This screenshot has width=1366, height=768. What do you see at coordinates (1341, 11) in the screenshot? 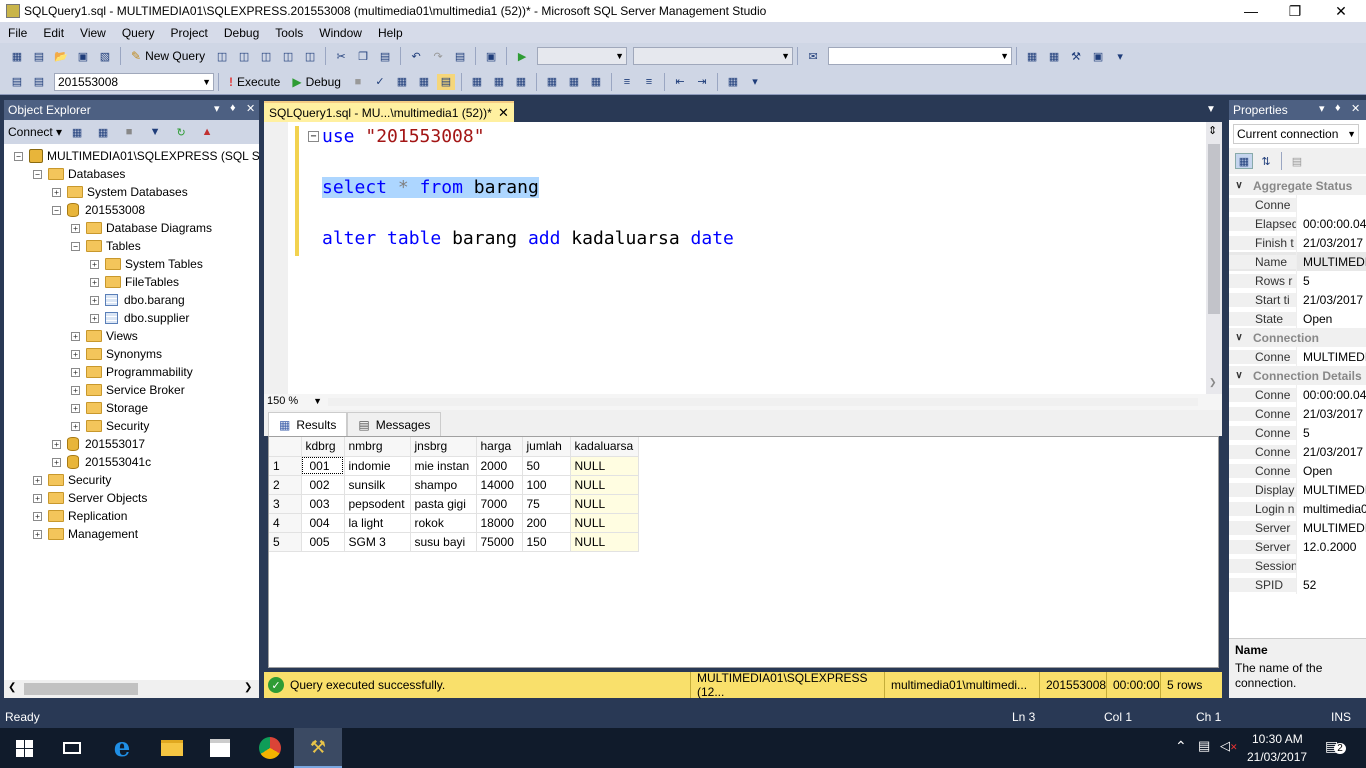
I see `close-button: ✕` at bounding box center [1341, 11].